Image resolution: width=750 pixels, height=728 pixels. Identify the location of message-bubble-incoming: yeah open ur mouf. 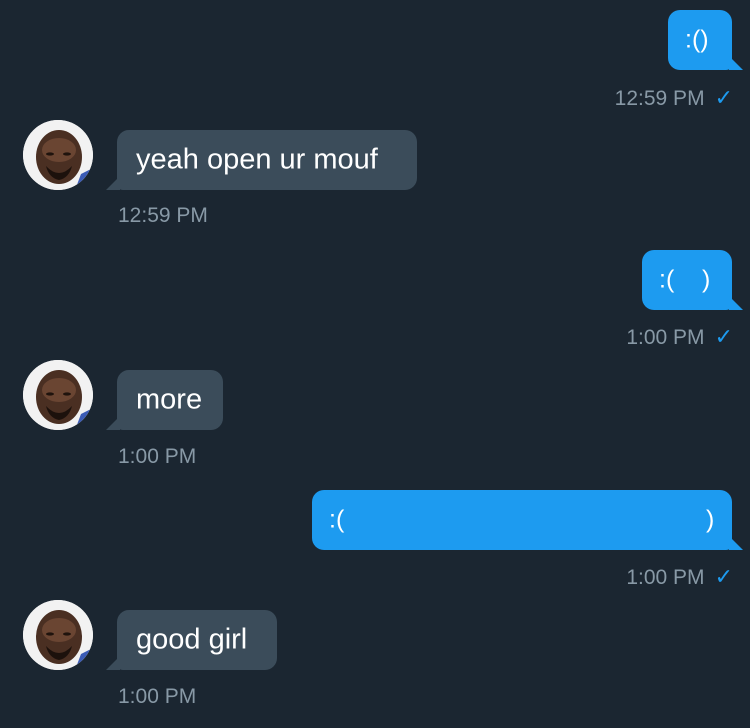
(261, 160).